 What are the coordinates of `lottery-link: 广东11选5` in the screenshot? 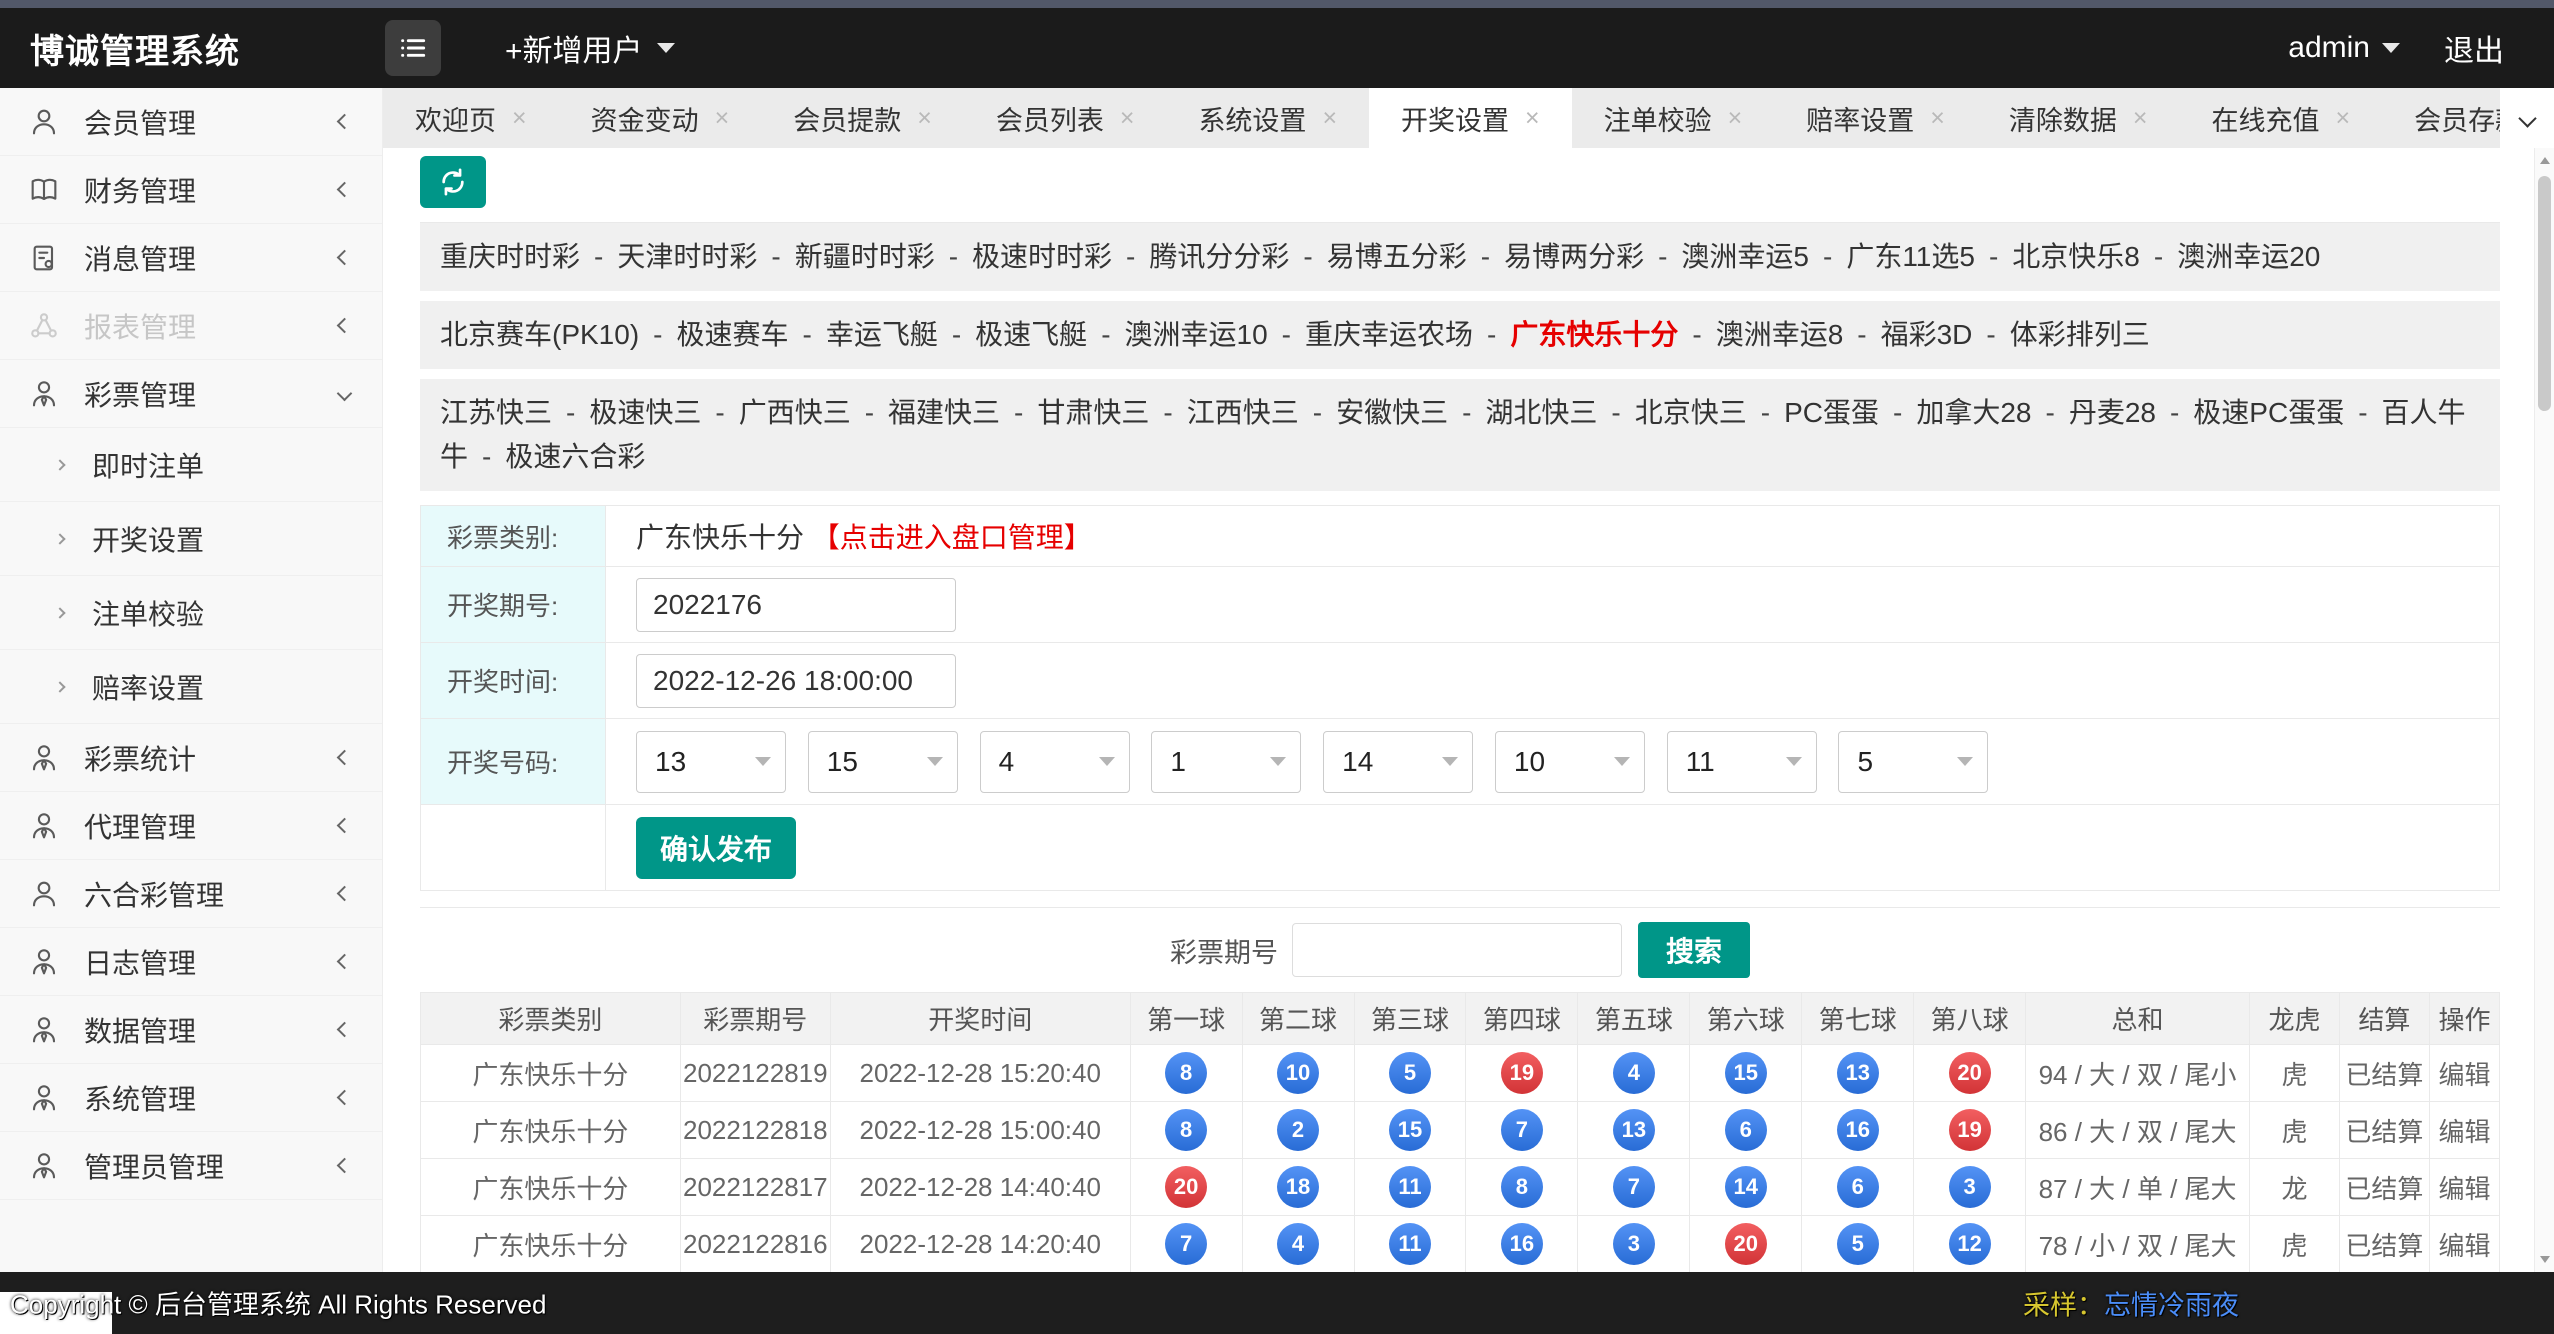 It's located at (1892, 256).